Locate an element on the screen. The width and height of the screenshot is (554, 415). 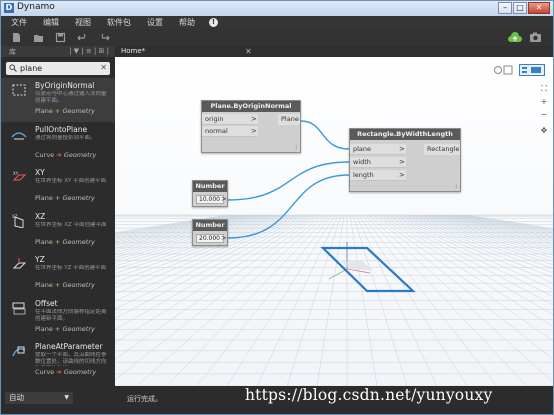
clear-search-icon: ✕ is located at coordinates (103, 67).